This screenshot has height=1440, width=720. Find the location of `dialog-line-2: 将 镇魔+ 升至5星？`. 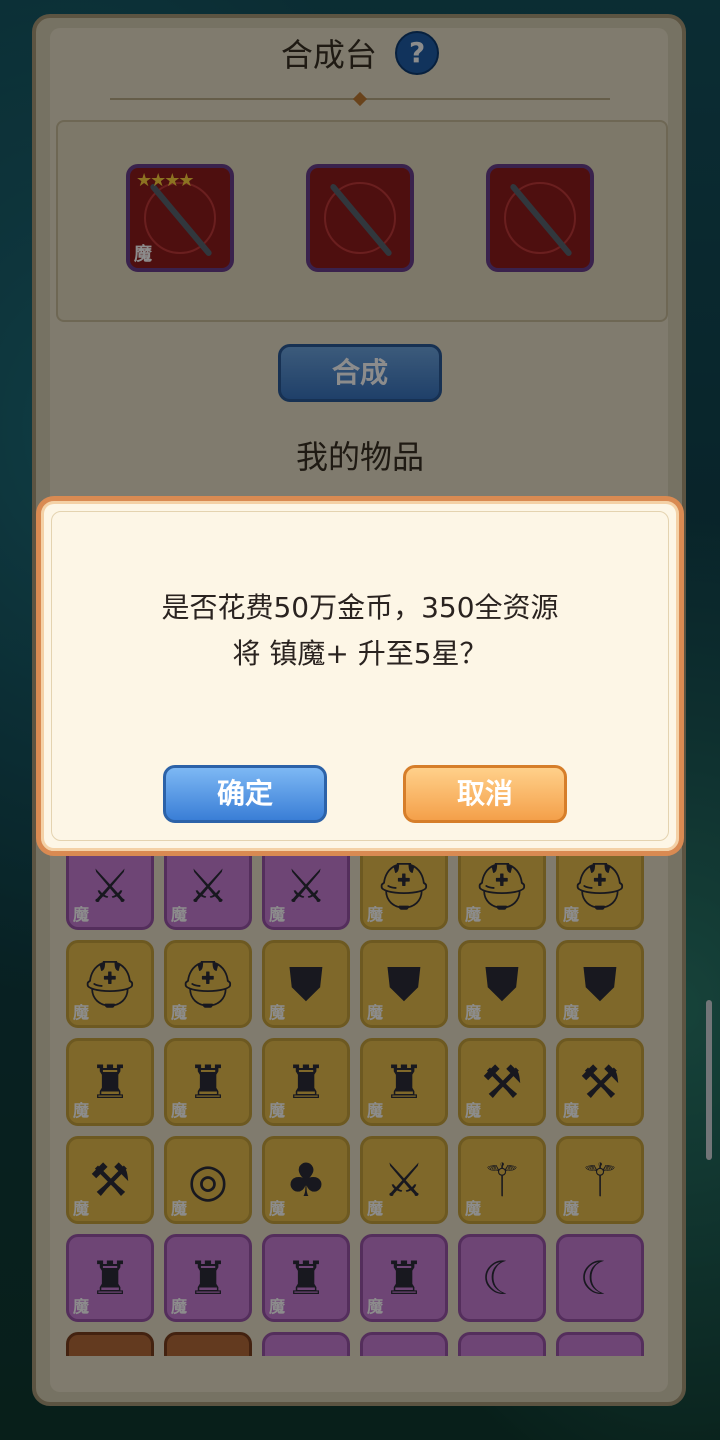

dialog-line-2: 将 镇魔+ 升至5星？ is located at coordinates (360, 653).